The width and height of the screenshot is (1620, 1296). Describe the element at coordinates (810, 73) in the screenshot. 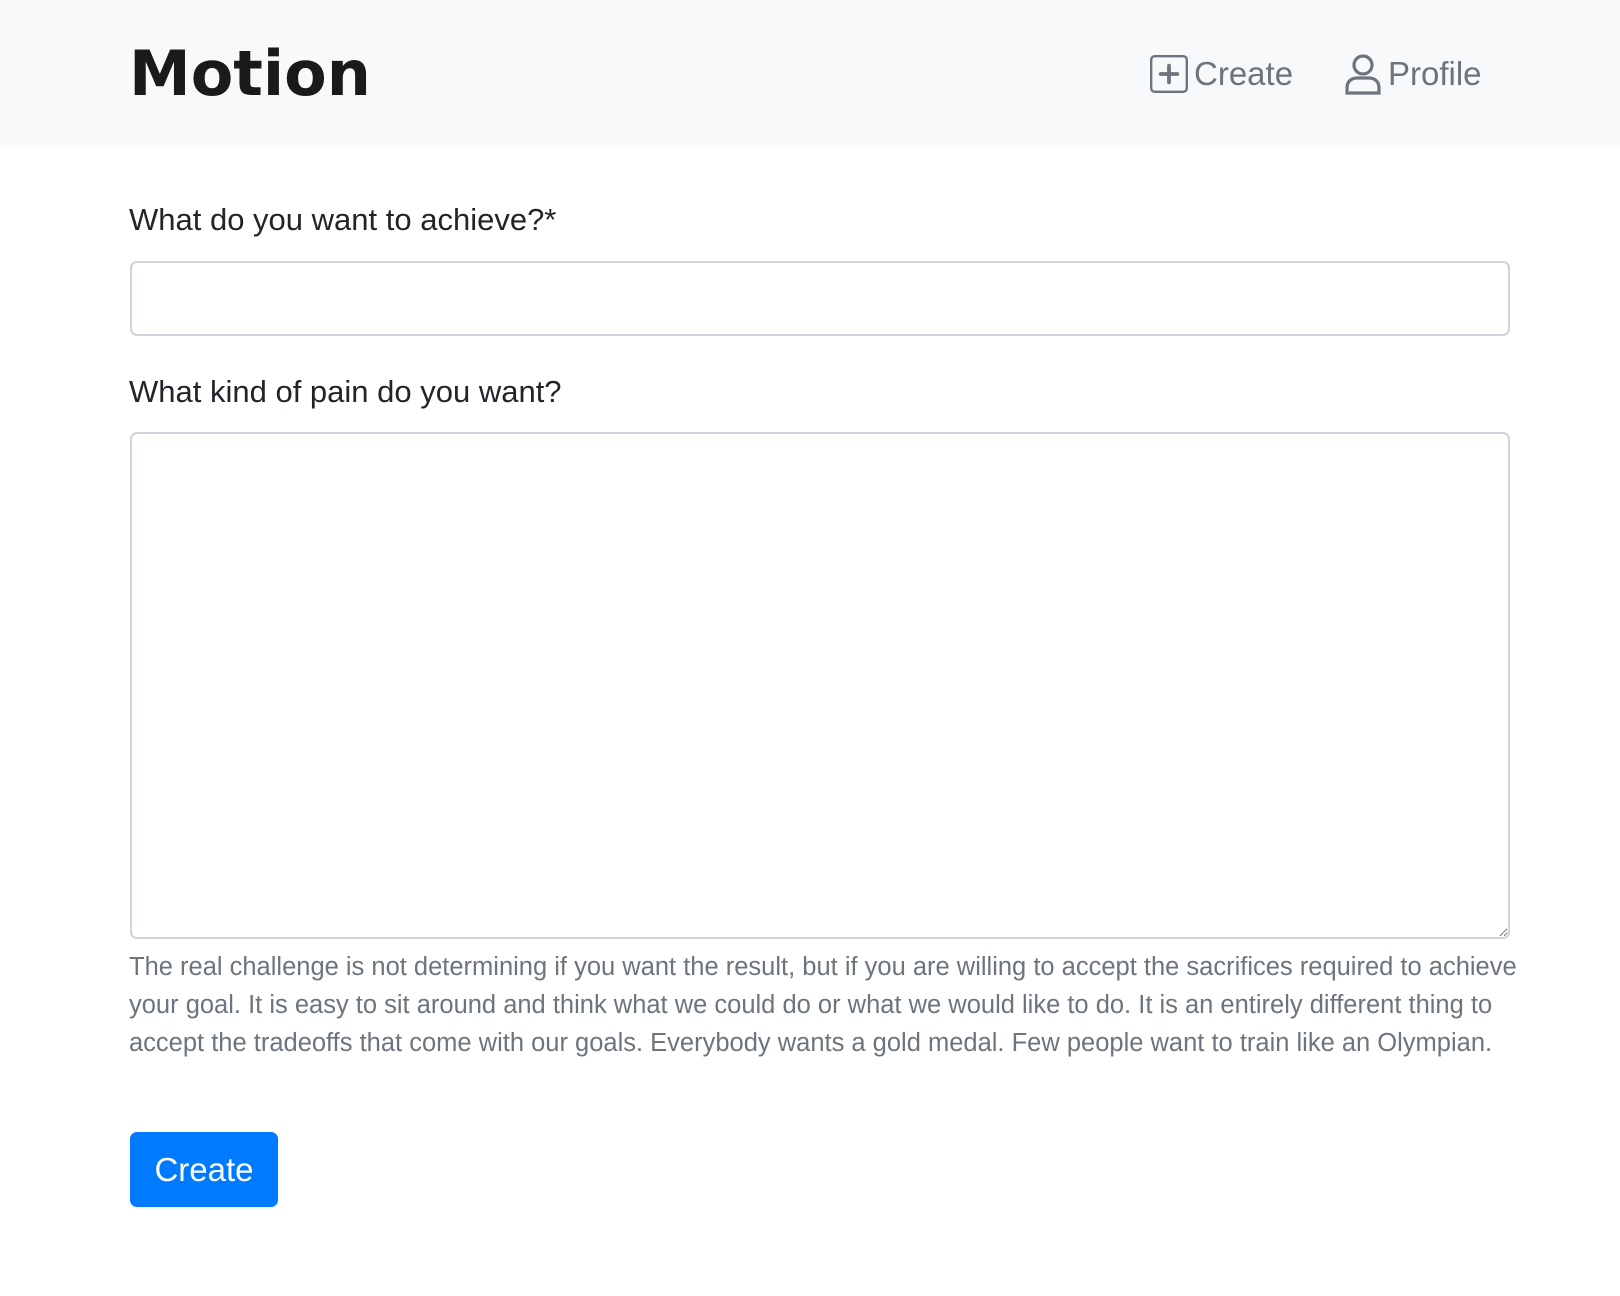

I see `navbar: Motion Create Profile` at that location.